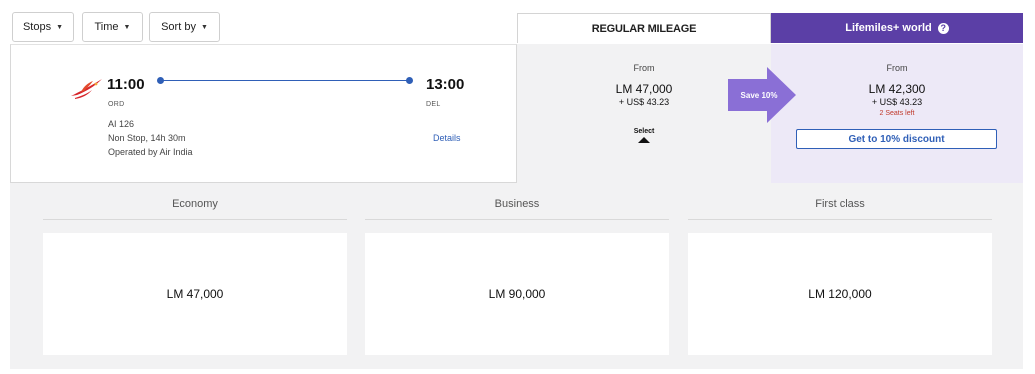 This screenshot has height=374, width=1035. I want to click on get-discount-button: Get to 10% discount, so click(896, 139).